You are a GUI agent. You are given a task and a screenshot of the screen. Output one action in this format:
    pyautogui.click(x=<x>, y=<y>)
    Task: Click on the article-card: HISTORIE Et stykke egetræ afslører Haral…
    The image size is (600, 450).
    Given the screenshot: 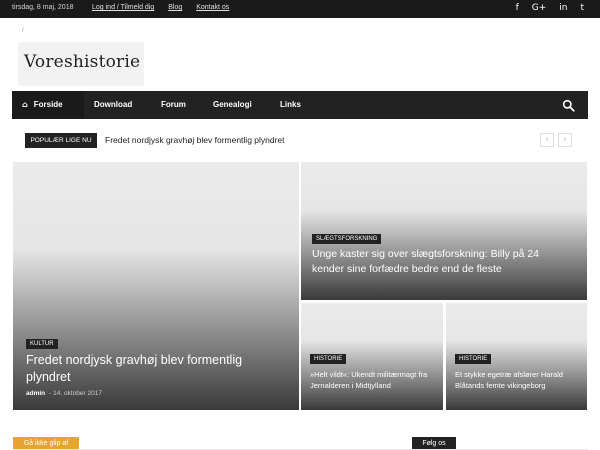 What is the action you would take?
    pyautogui.click(x=516, y=356)
    